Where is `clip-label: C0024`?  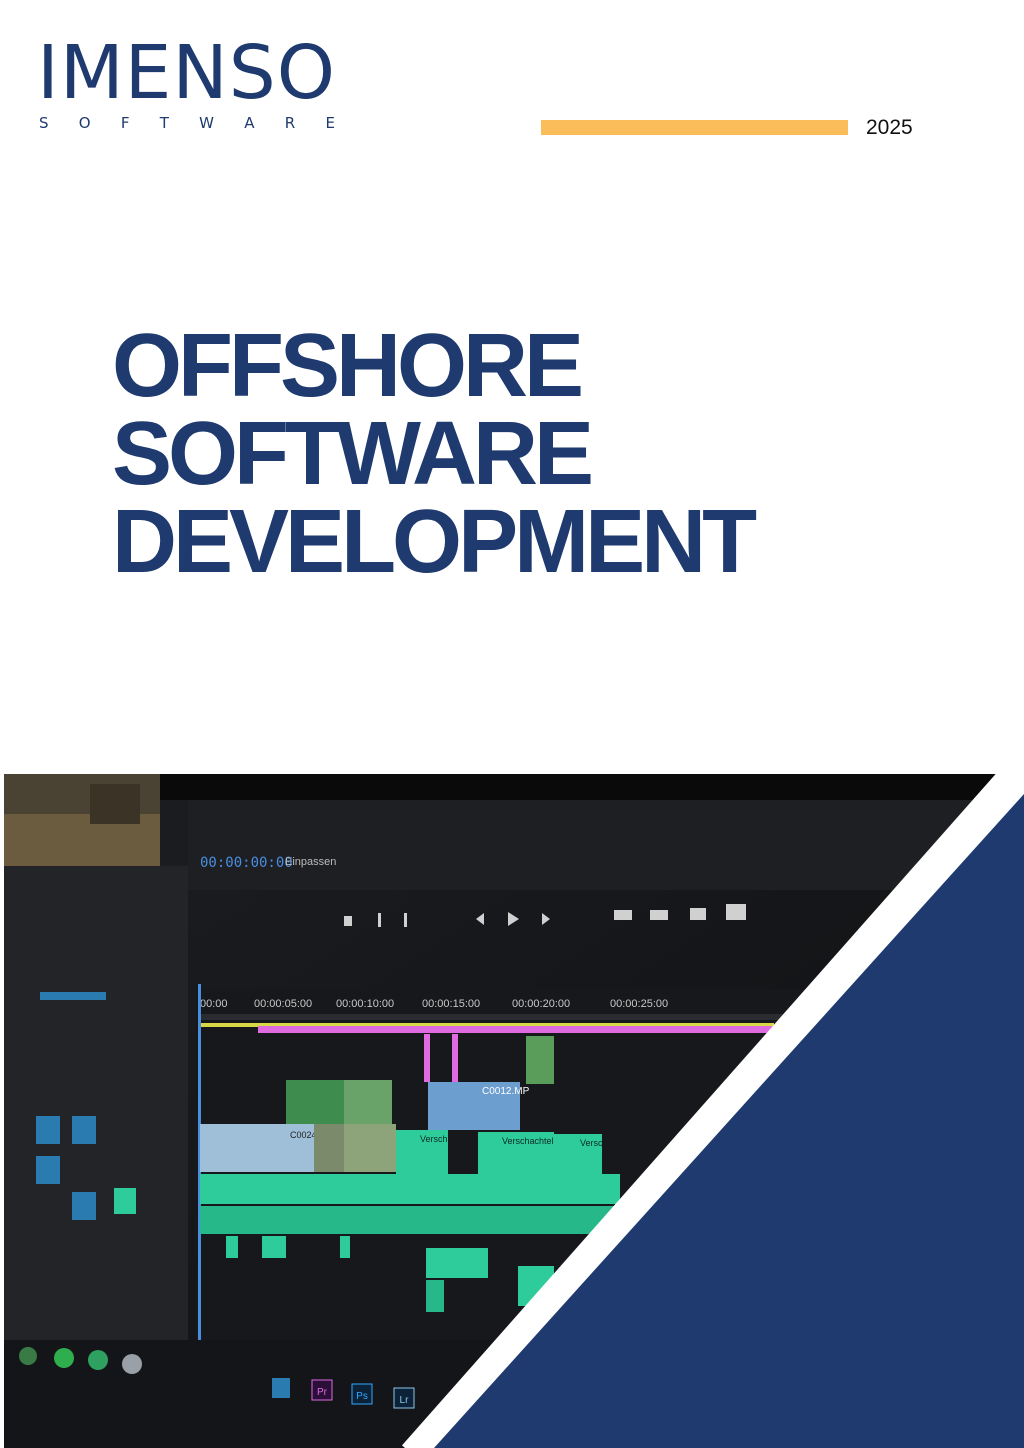
clip-label: C0024 is located at coordinates (303, 1135).